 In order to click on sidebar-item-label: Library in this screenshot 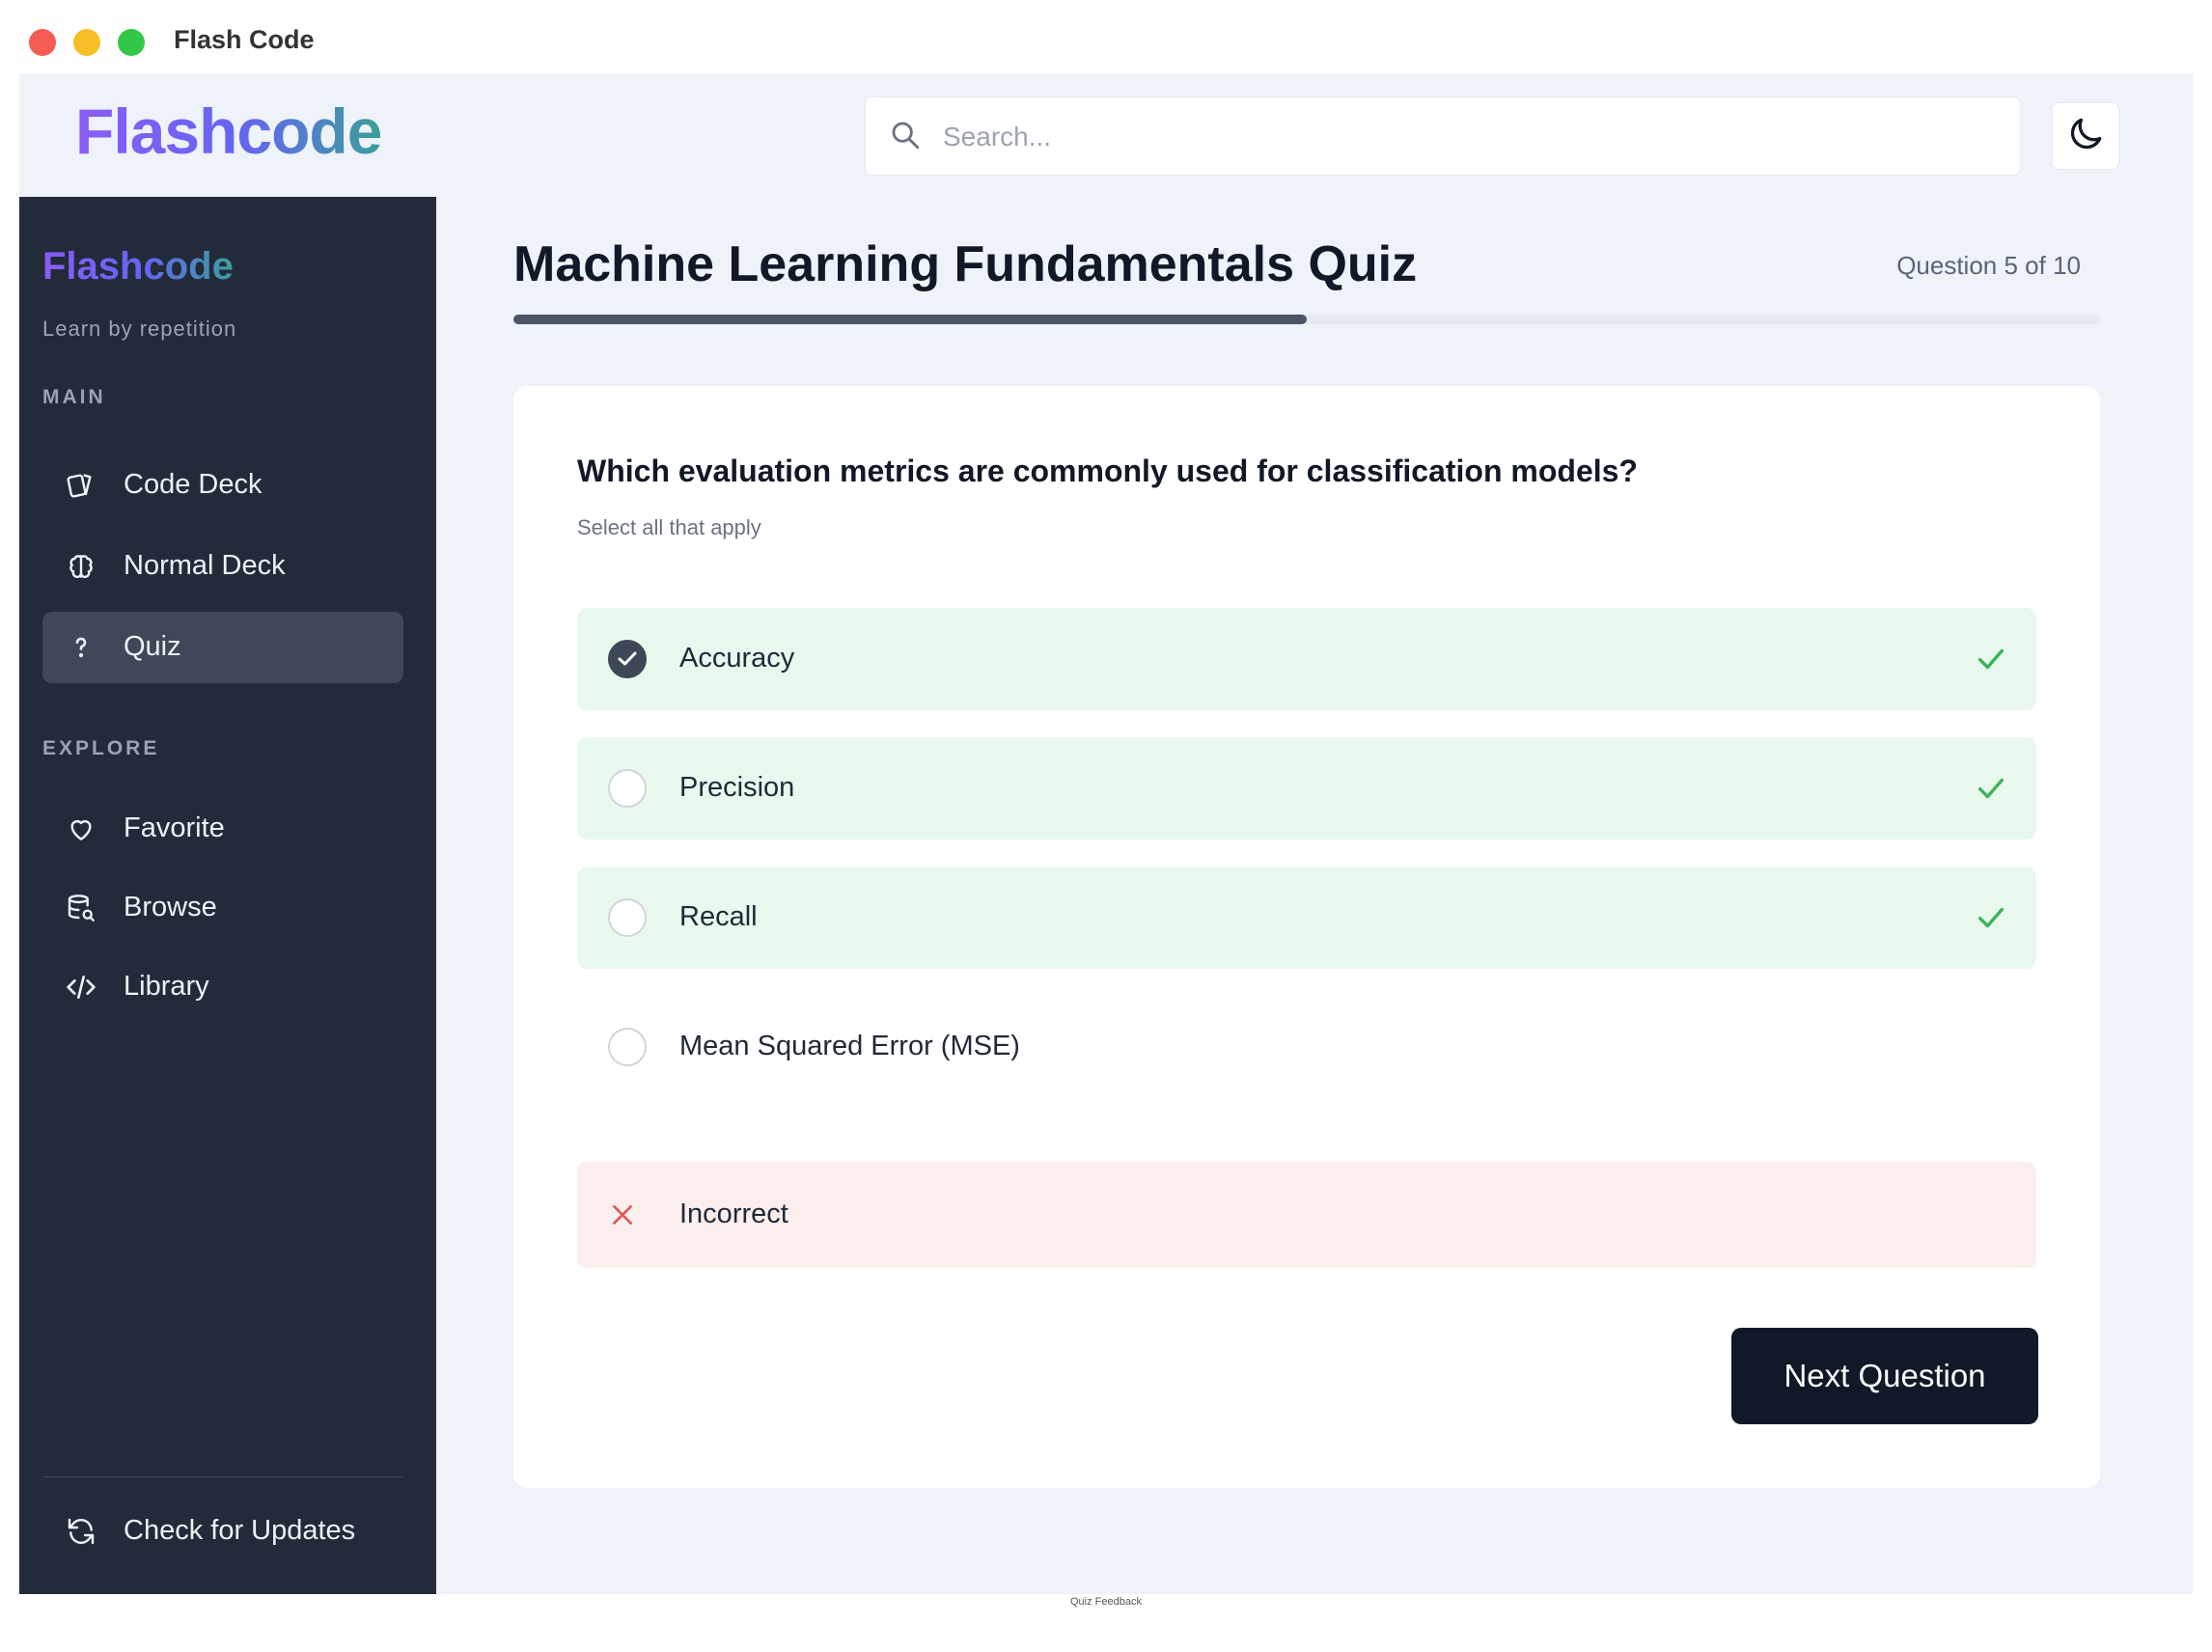, I will do `click(166, 986)`.